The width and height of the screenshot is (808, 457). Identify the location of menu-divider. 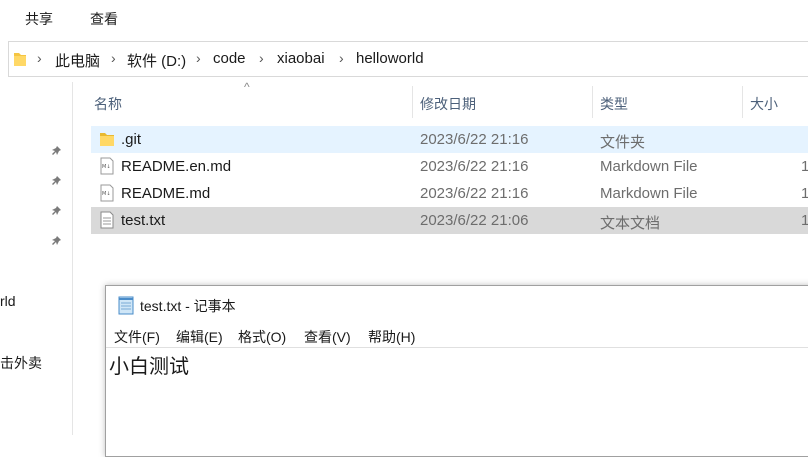
(457, 347).